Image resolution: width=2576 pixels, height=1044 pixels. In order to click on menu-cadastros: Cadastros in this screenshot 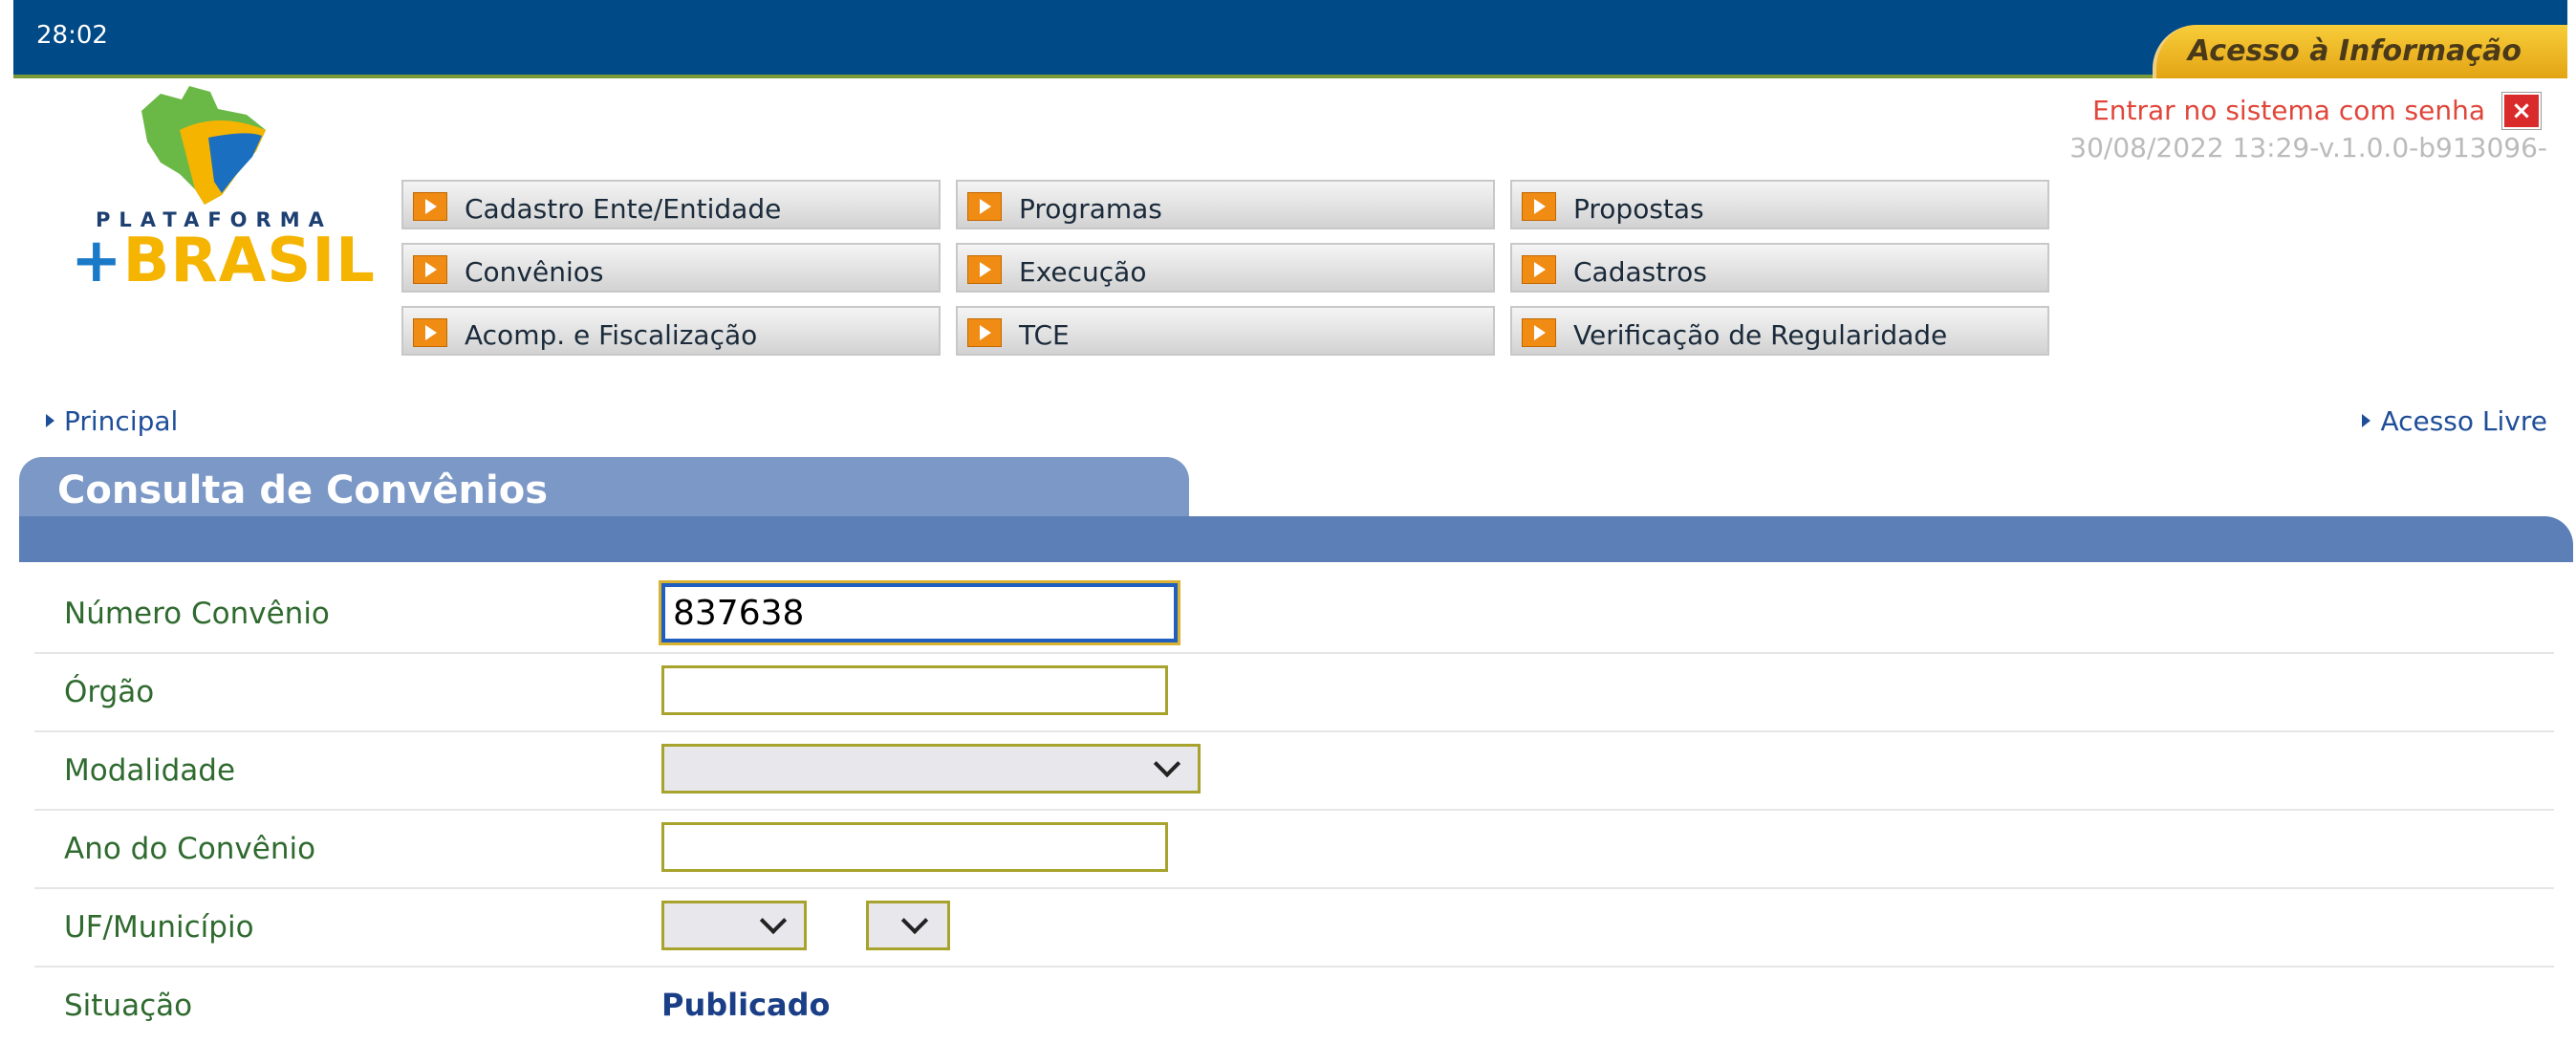, I will do `click(1779, 268)`.